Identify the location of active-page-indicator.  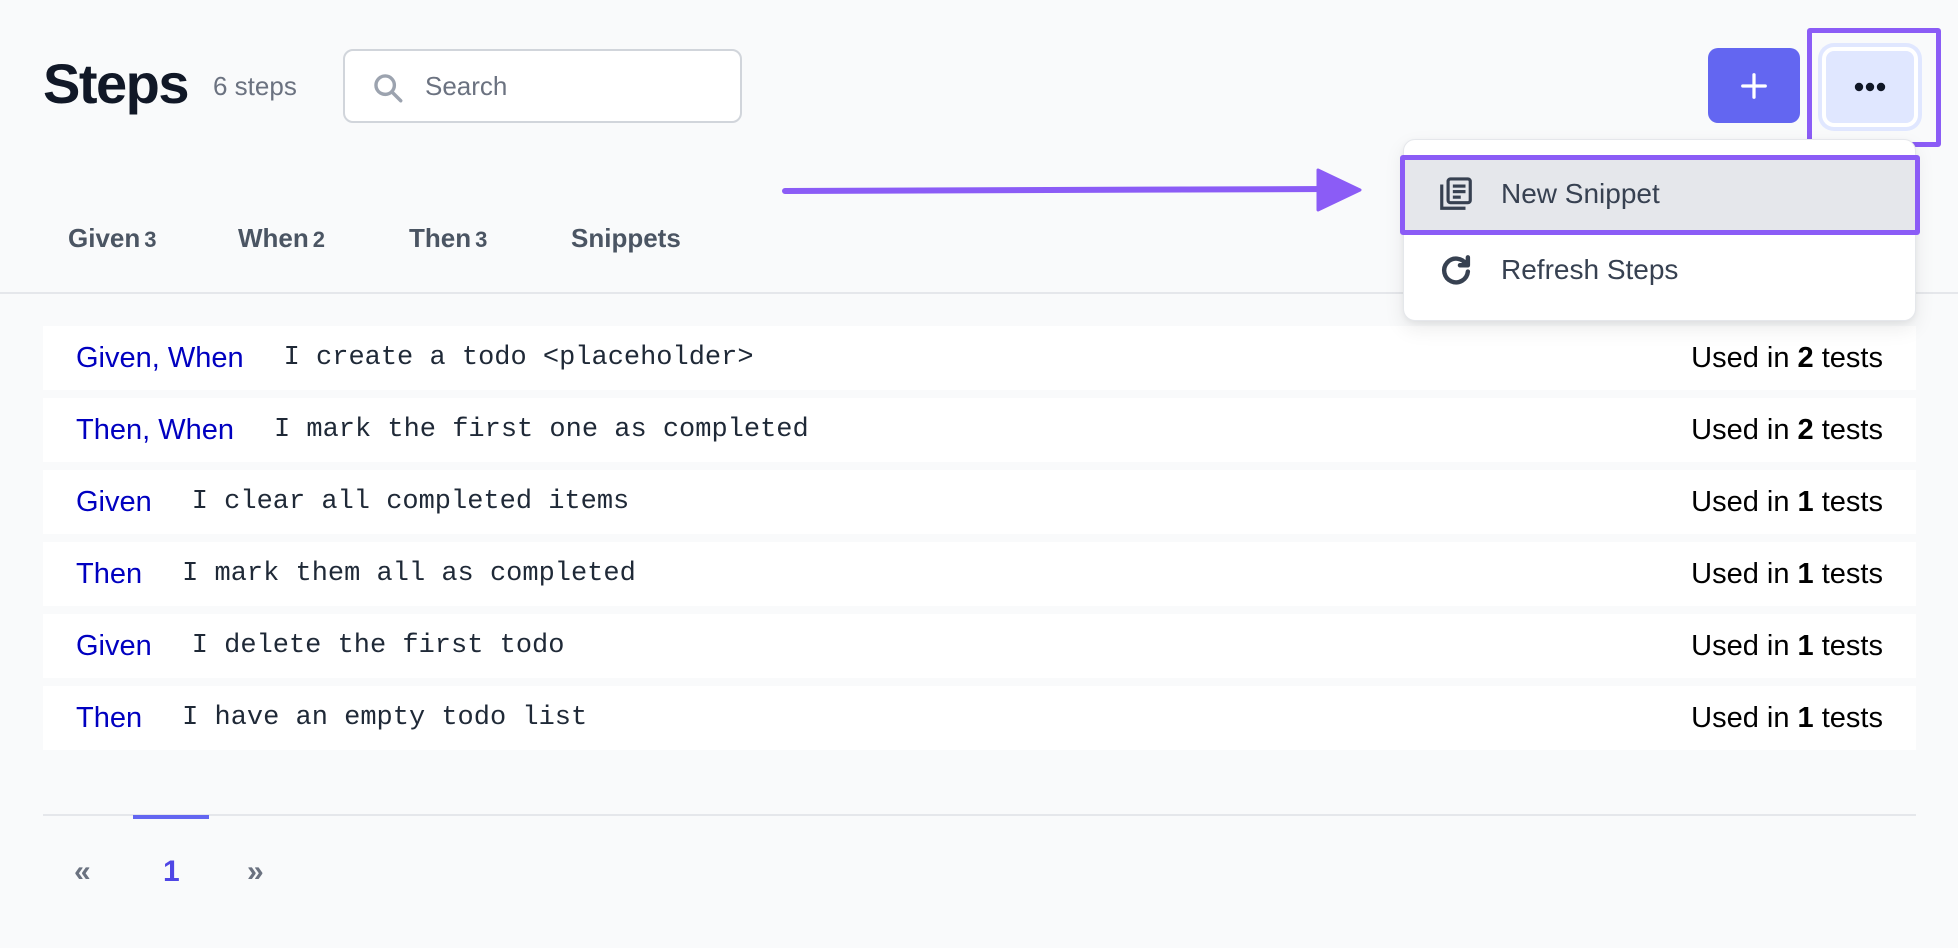
(171, 817).